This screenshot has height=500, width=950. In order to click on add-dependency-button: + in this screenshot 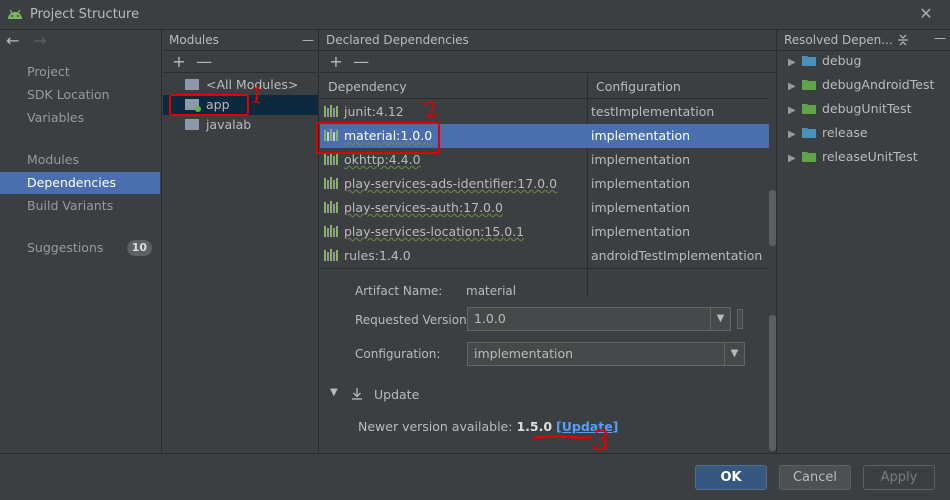, I will do `click(336, 62)`.